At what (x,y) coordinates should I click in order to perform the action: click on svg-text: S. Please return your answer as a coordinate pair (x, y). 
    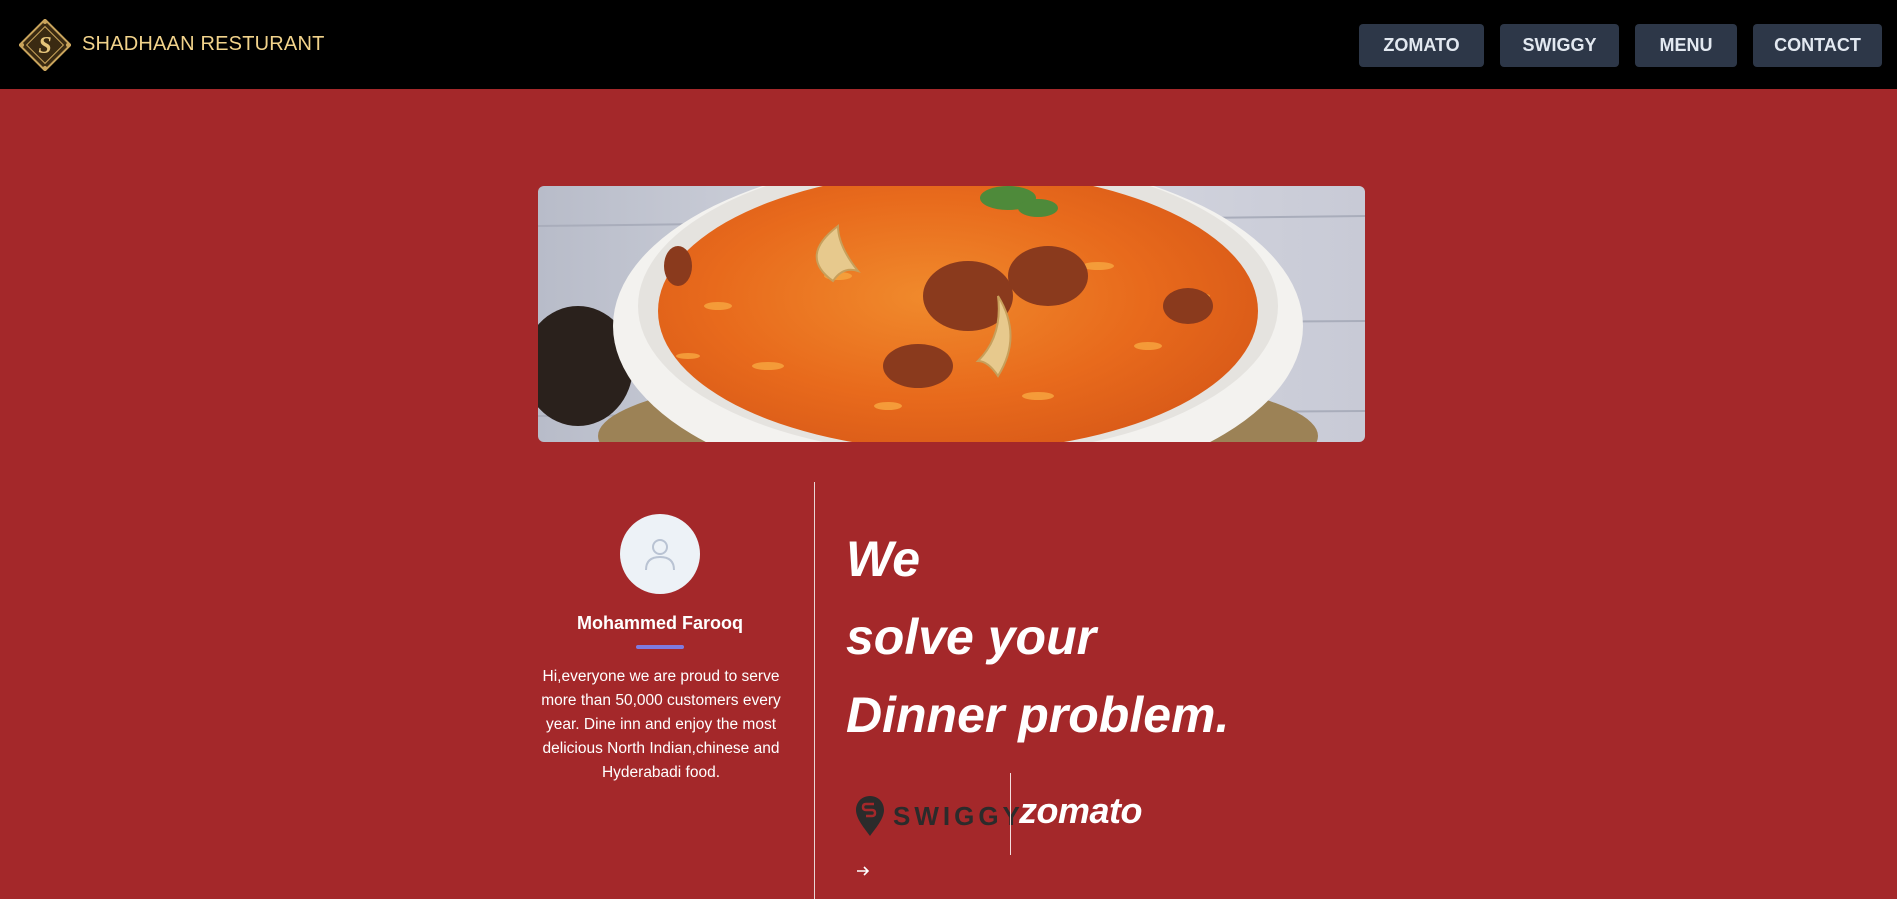
    Looking at the image, I should click on (44, 46).